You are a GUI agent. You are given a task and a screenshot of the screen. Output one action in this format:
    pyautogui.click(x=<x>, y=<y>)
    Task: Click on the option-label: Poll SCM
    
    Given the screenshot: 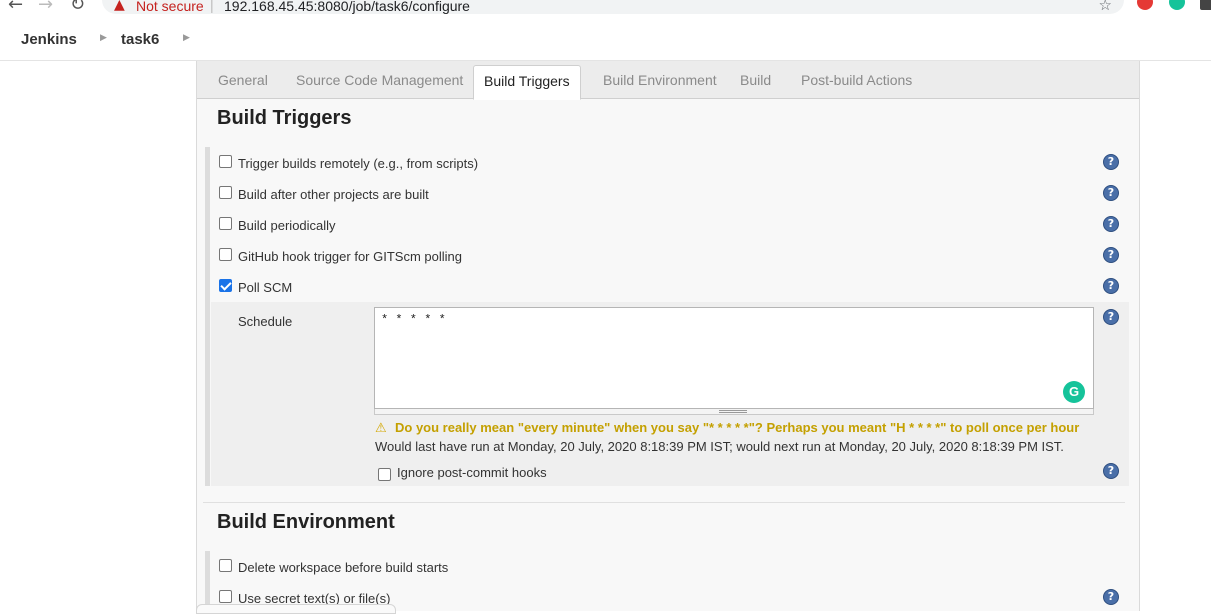 What is the action you would take?
    pyautogui.click(x=265, y=287)
    